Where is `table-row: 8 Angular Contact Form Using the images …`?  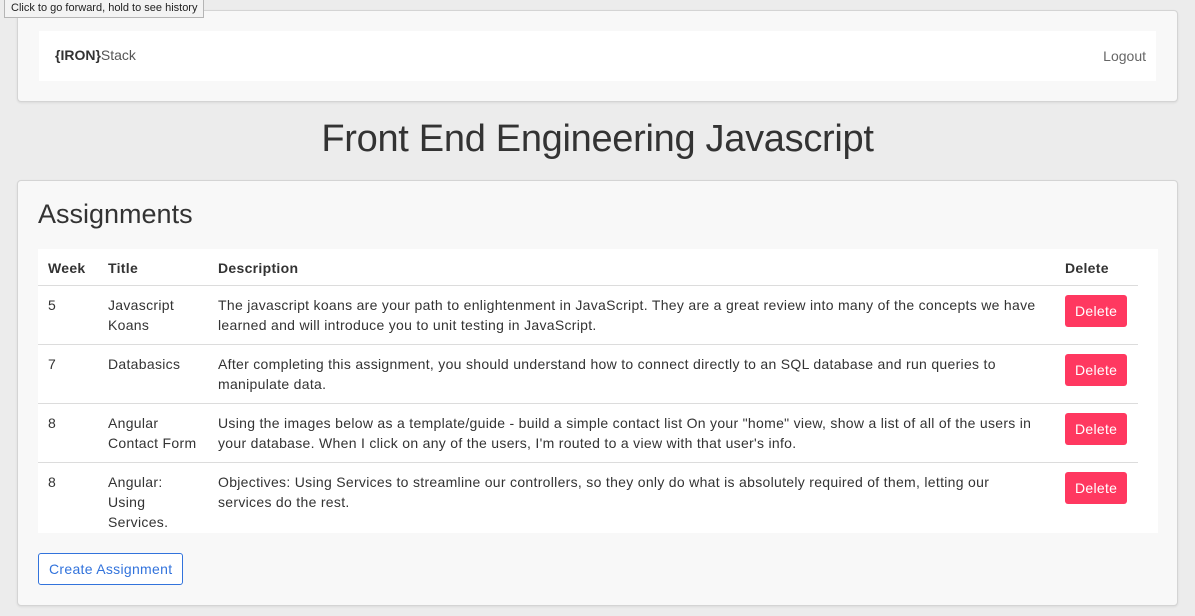
table-row: 8 Angular Contact Form Using the images … is located at coordinates (588, 433).